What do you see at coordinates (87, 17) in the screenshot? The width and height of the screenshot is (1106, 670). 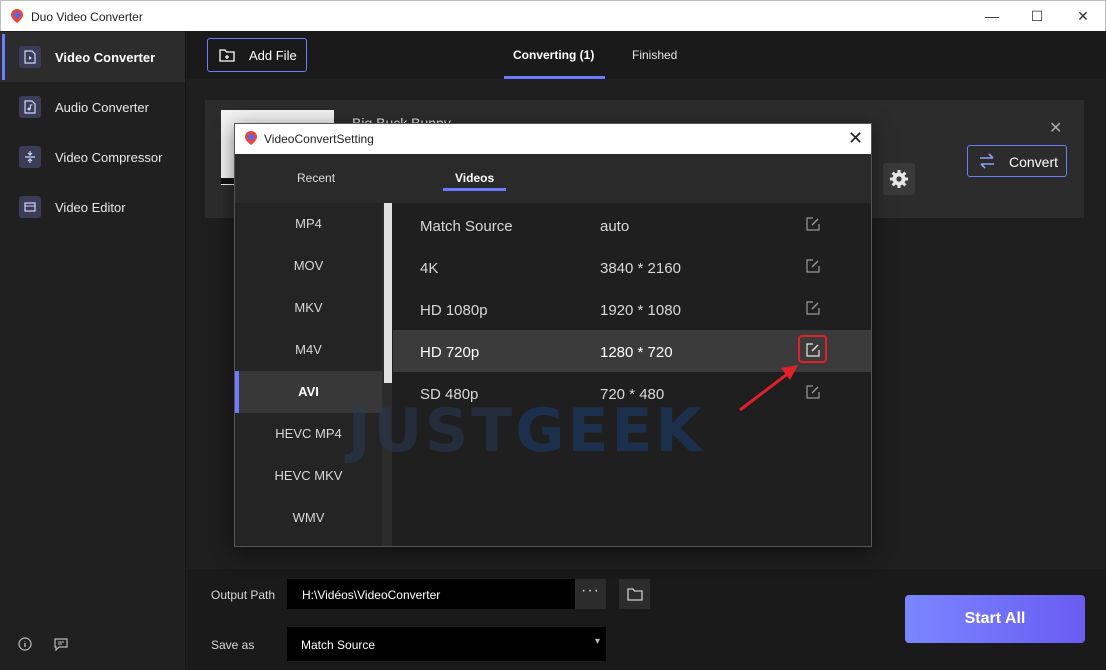 I see `app-title: Duo Video Converter` at bounding box center [87, 17].